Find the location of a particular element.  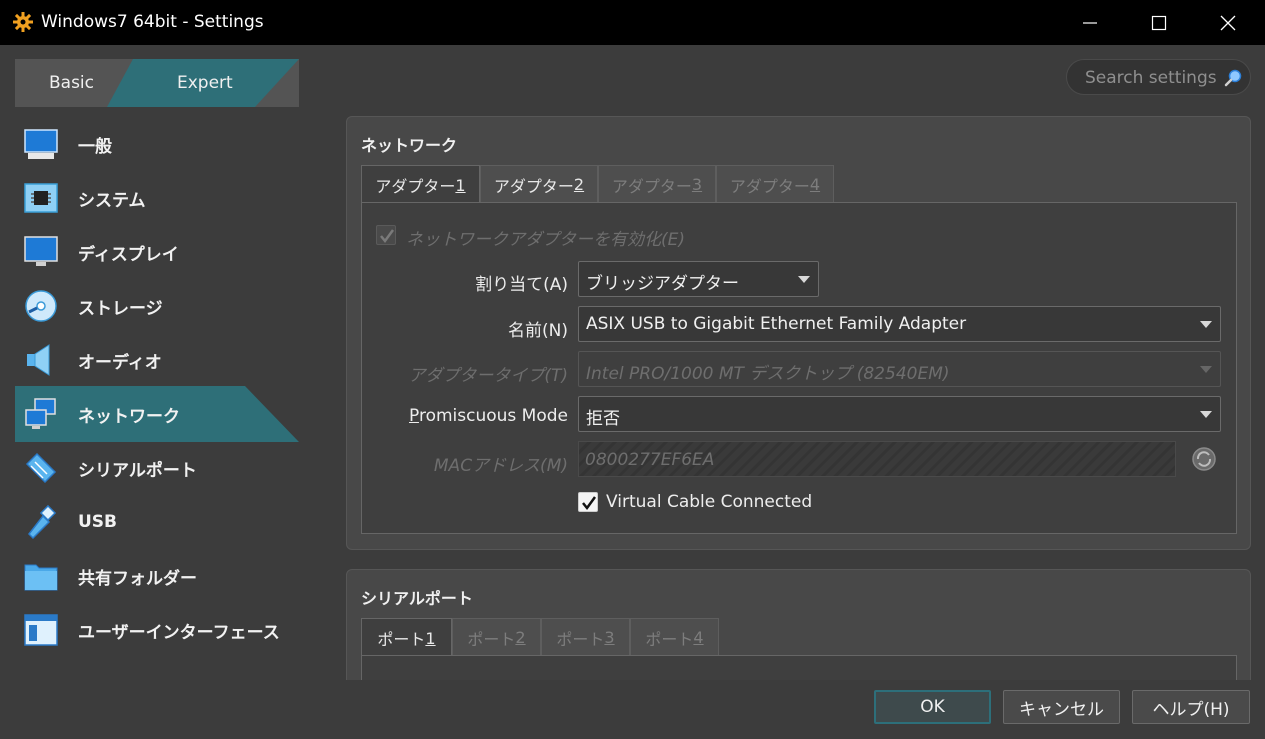

tab-adapter-4: アダプター 4 is located at coordinates (775, 184).